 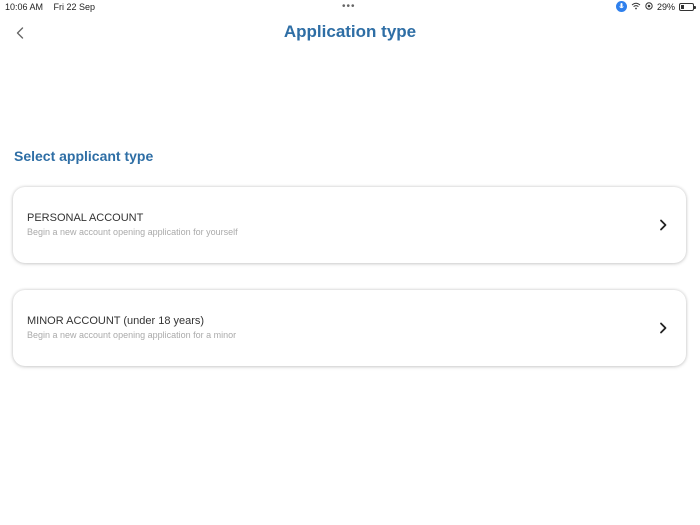 I want to click on option-title: MINOR ACCOUNT (under 18 years), so click(x=116, y=321).